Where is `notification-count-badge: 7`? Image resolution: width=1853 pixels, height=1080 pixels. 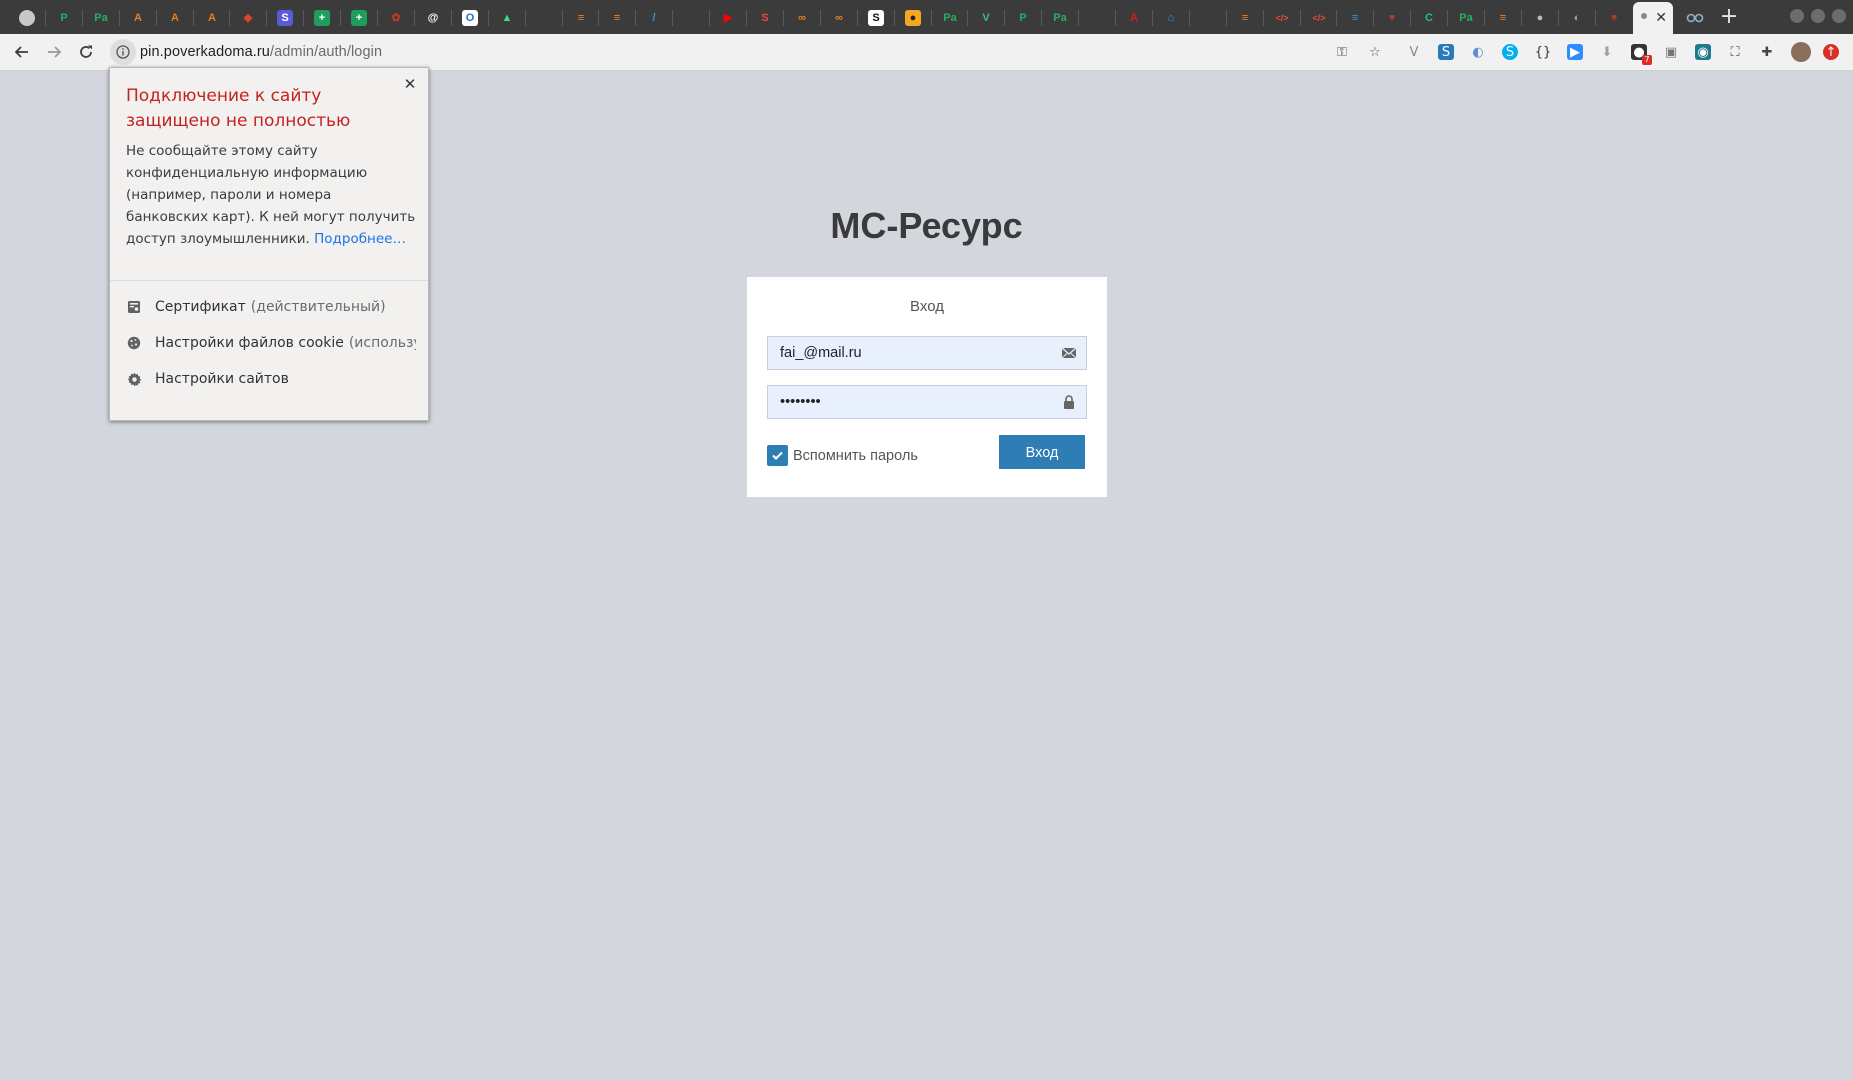
notification-count-badge: 7 is located at coordinates (1647, 60).